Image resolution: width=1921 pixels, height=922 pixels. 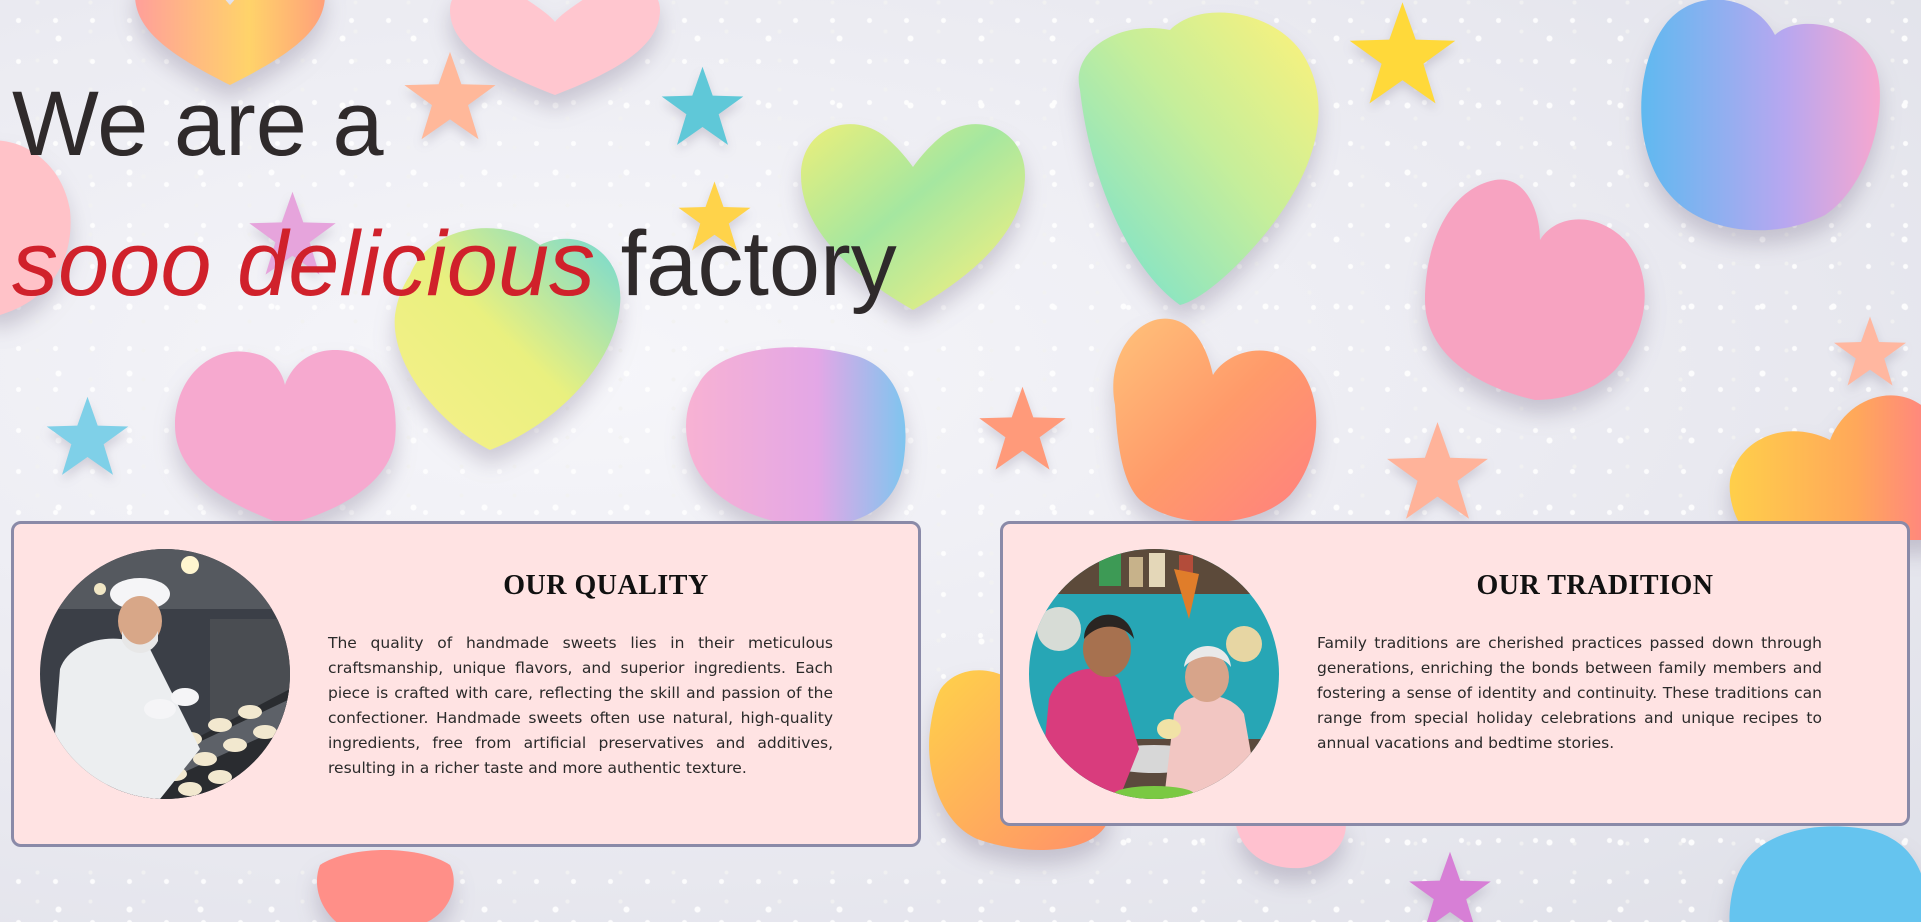 I want to click on quality-card-title: OUR QUALITY, so click(x=606, y=585).